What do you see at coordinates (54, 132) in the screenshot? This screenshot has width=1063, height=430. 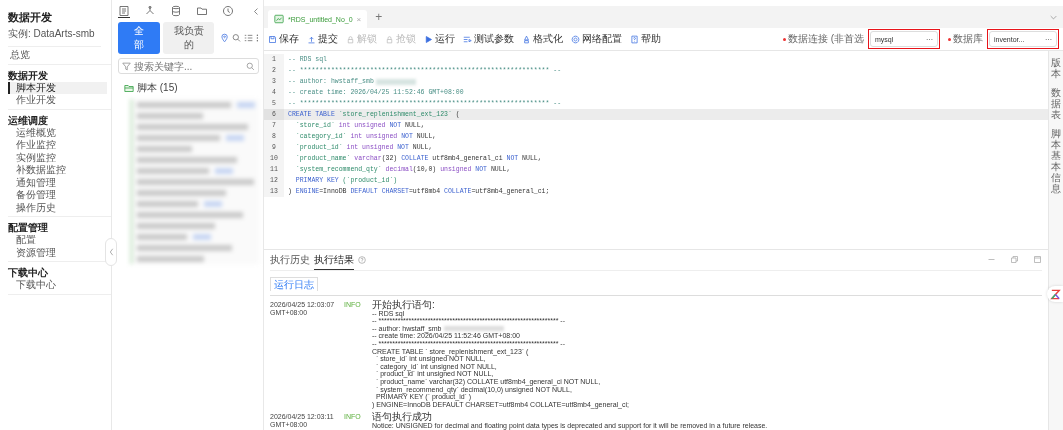 I see `nav-item: 运维概览` at bounding box center [54, 132].